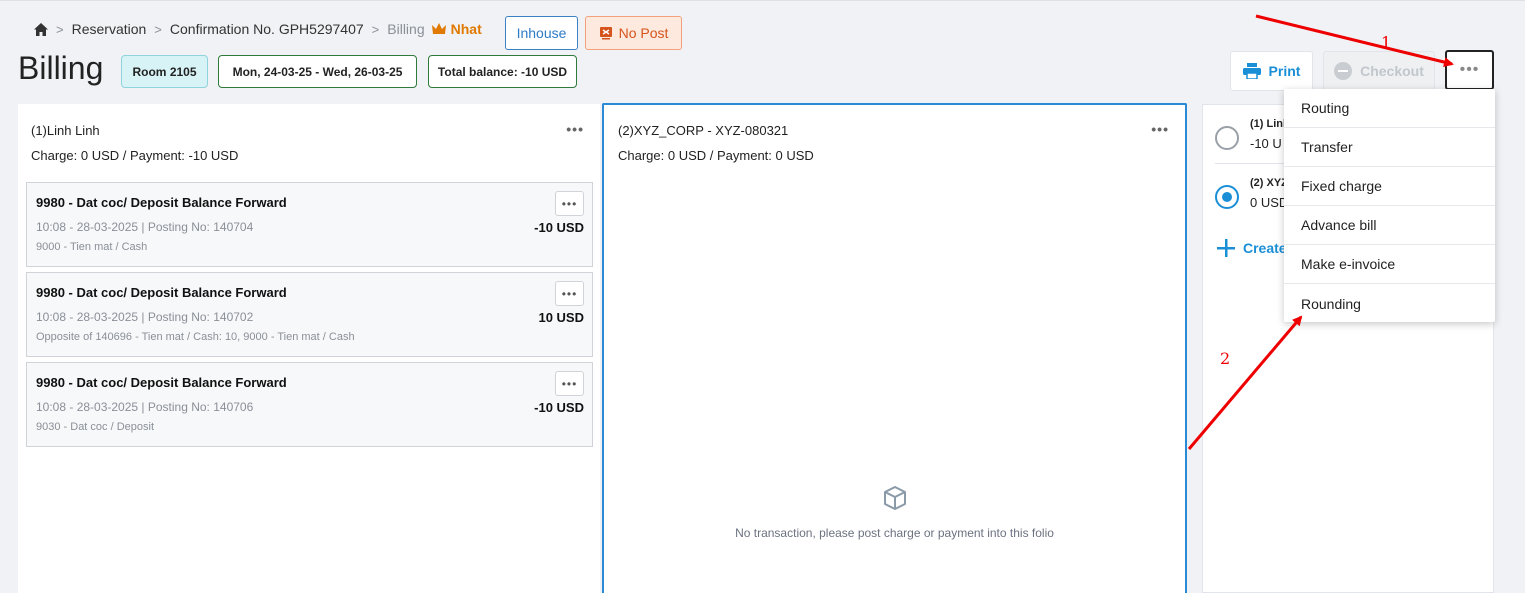  What do you see at coordinates (643, 33) in the screenshot?
I see `no-post-label: No Post` at bounding box center [643, 33].